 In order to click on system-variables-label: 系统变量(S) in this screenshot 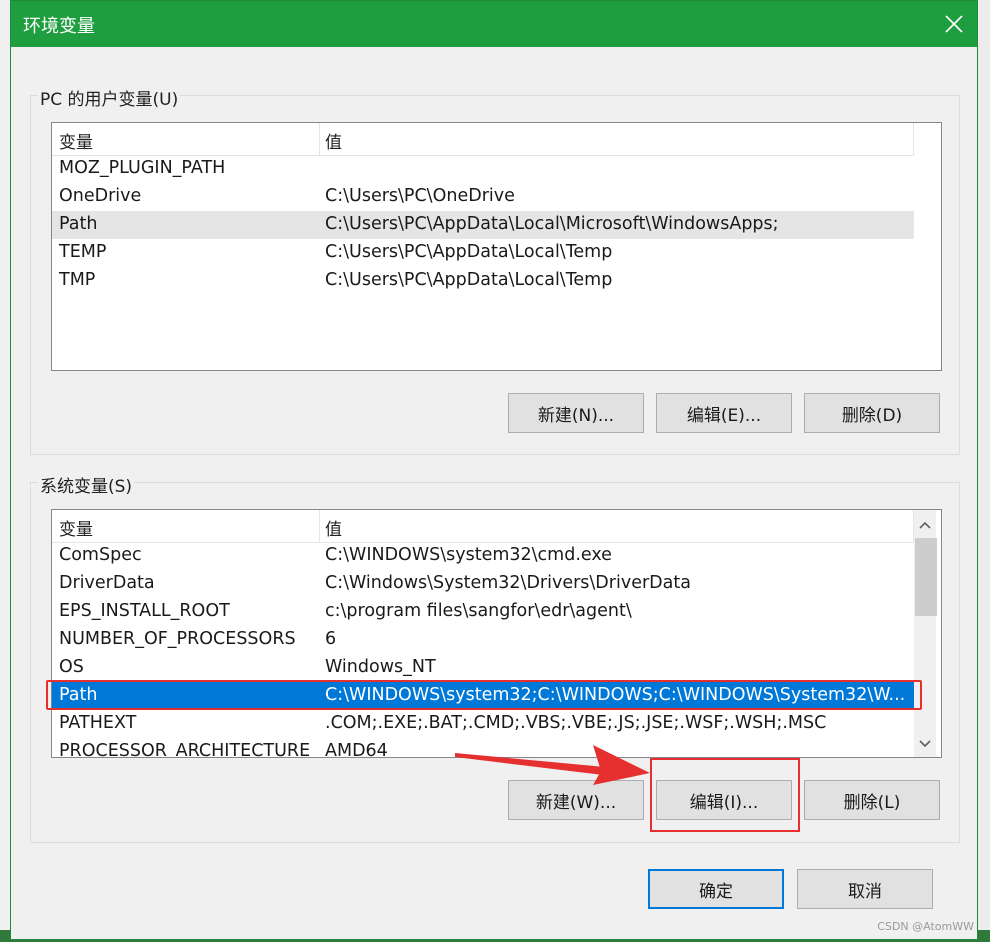, I will do `click(86, 484)`.